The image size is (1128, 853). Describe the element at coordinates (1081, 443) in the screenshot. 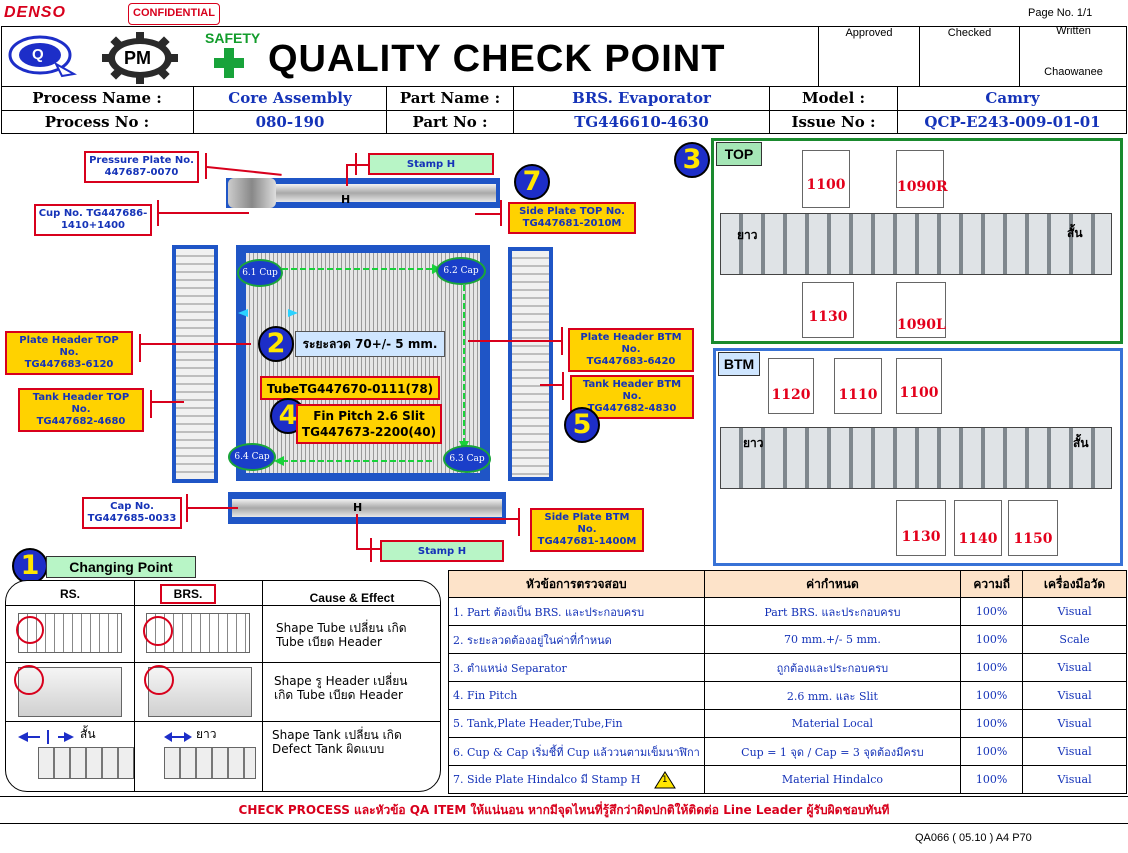

I see `btm-short-label: สั้น` at that location.